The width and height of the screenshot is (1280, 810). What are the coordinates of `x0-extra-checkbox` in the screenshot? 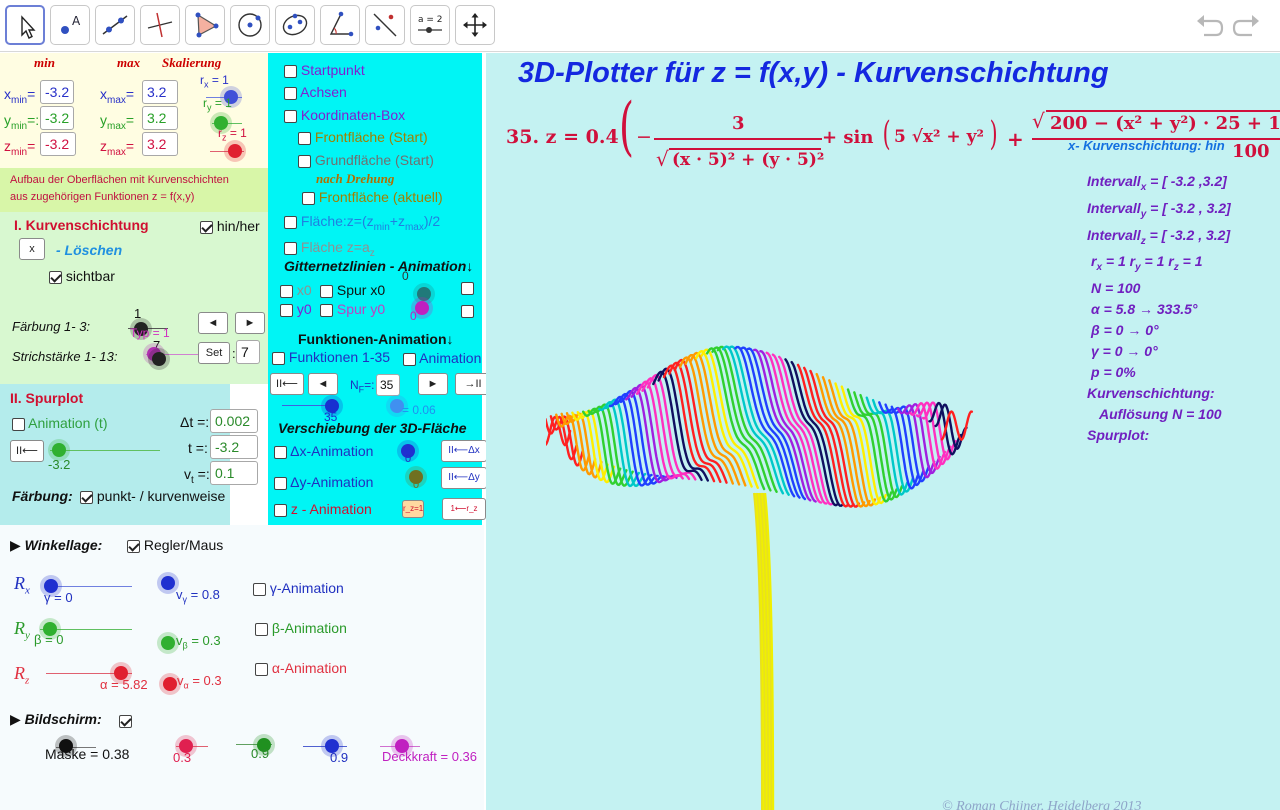 It's located at (467, 288).